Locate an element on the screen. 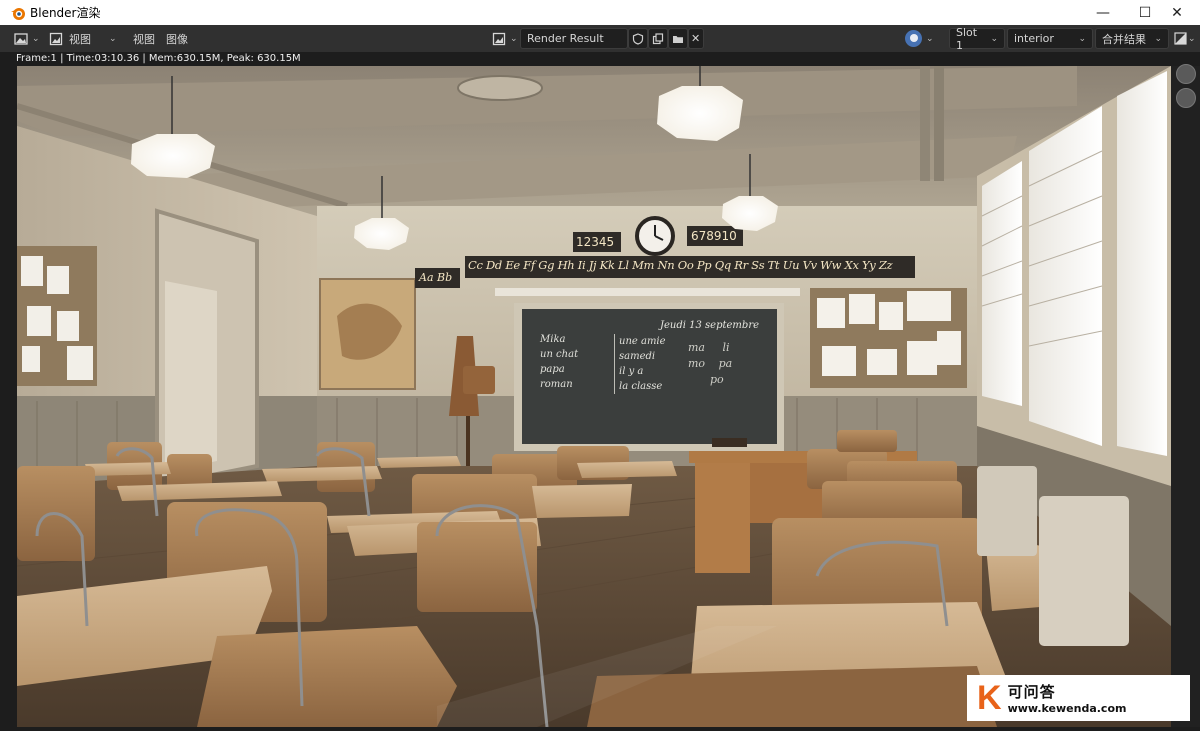  image-editor-icon is located at coordinates (21, 38).